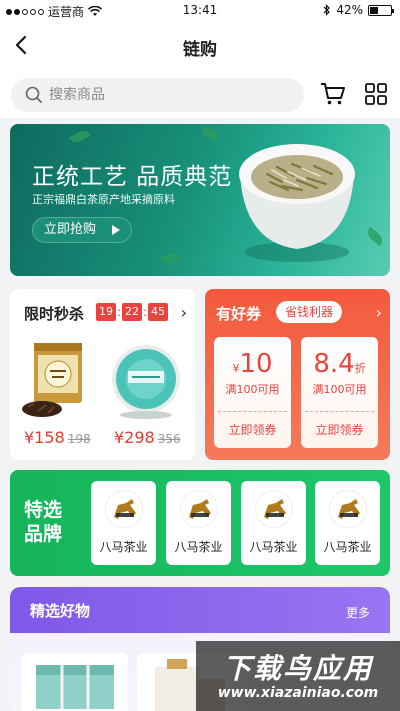 The height and width of the screenshot is (711, 400). Describe the element at coordinates (169, 439) in the screenshot. I see `original-price: 356` at that location.